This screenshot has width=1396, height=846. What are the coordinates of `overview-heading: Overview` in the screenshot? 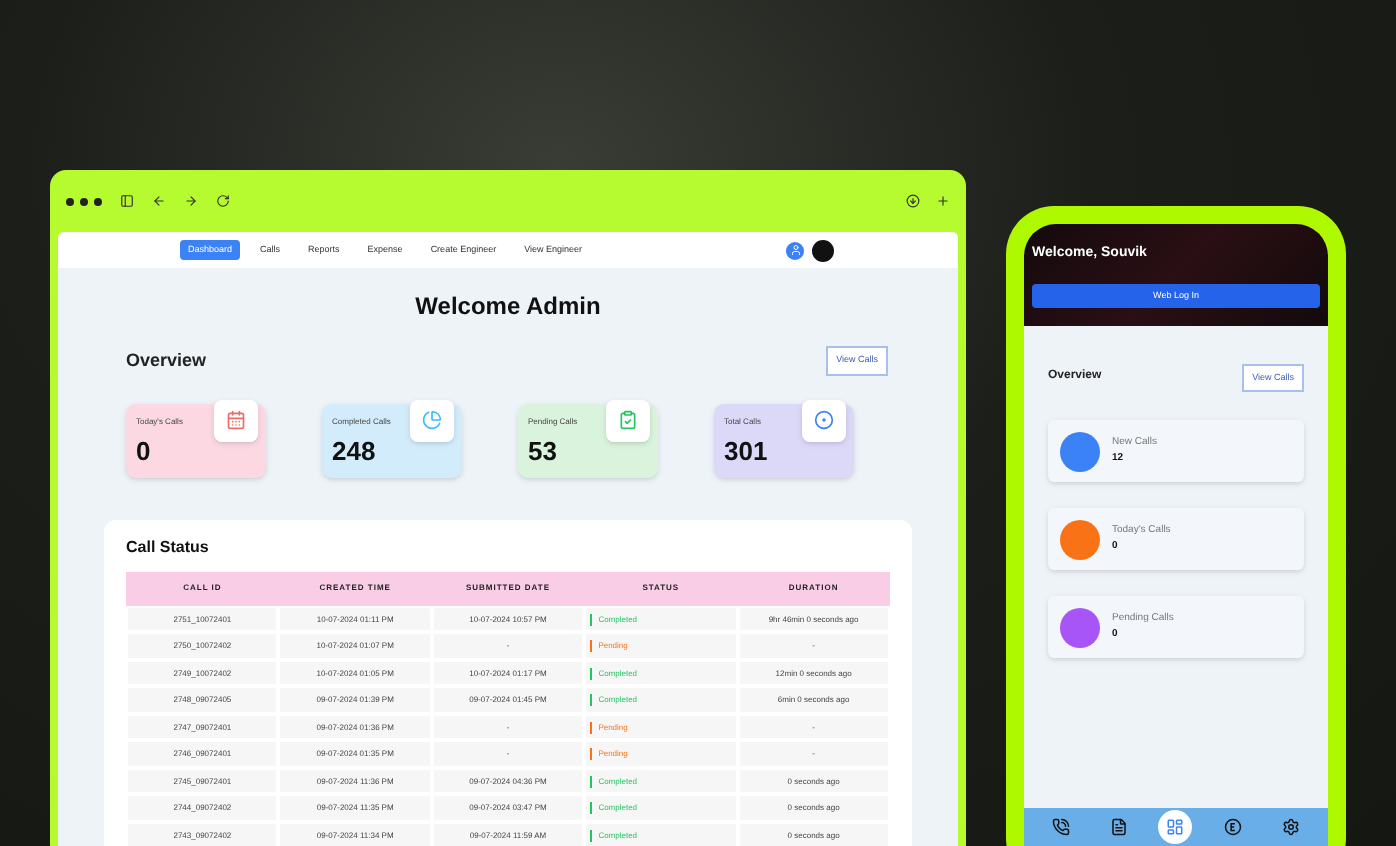 It's located at (166, 360).